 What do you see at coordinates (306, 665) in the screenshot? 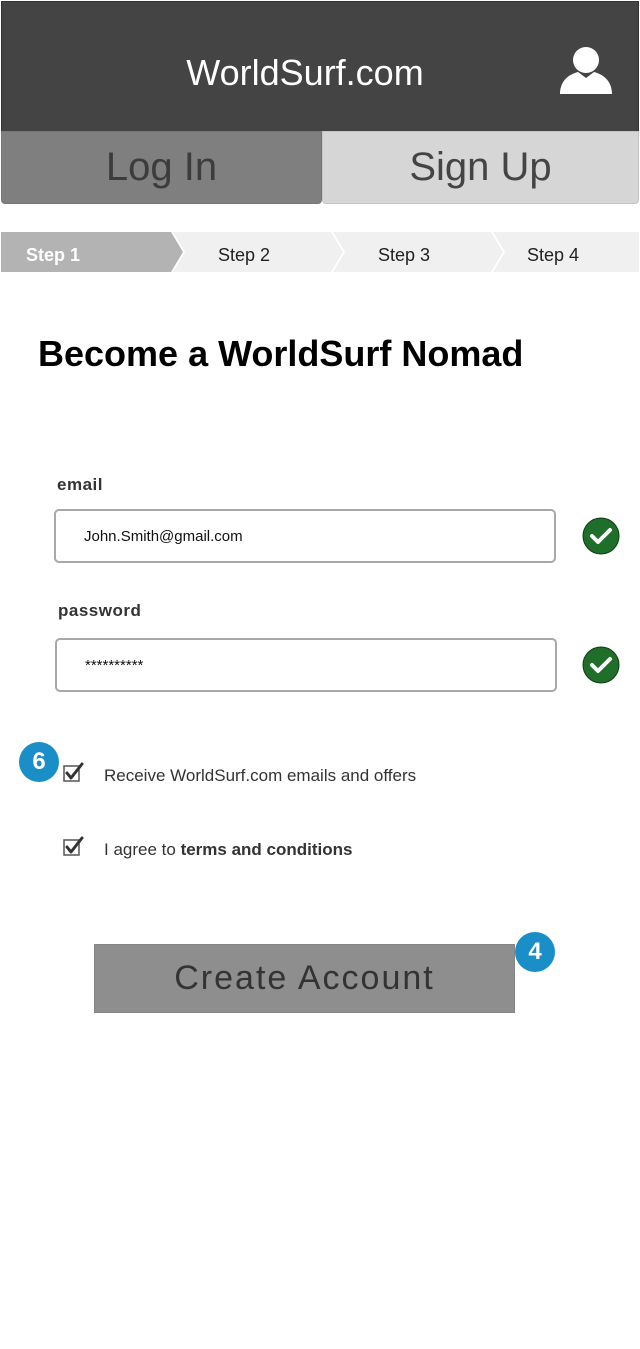
I see `password-field` at bounding box center [306, 665].